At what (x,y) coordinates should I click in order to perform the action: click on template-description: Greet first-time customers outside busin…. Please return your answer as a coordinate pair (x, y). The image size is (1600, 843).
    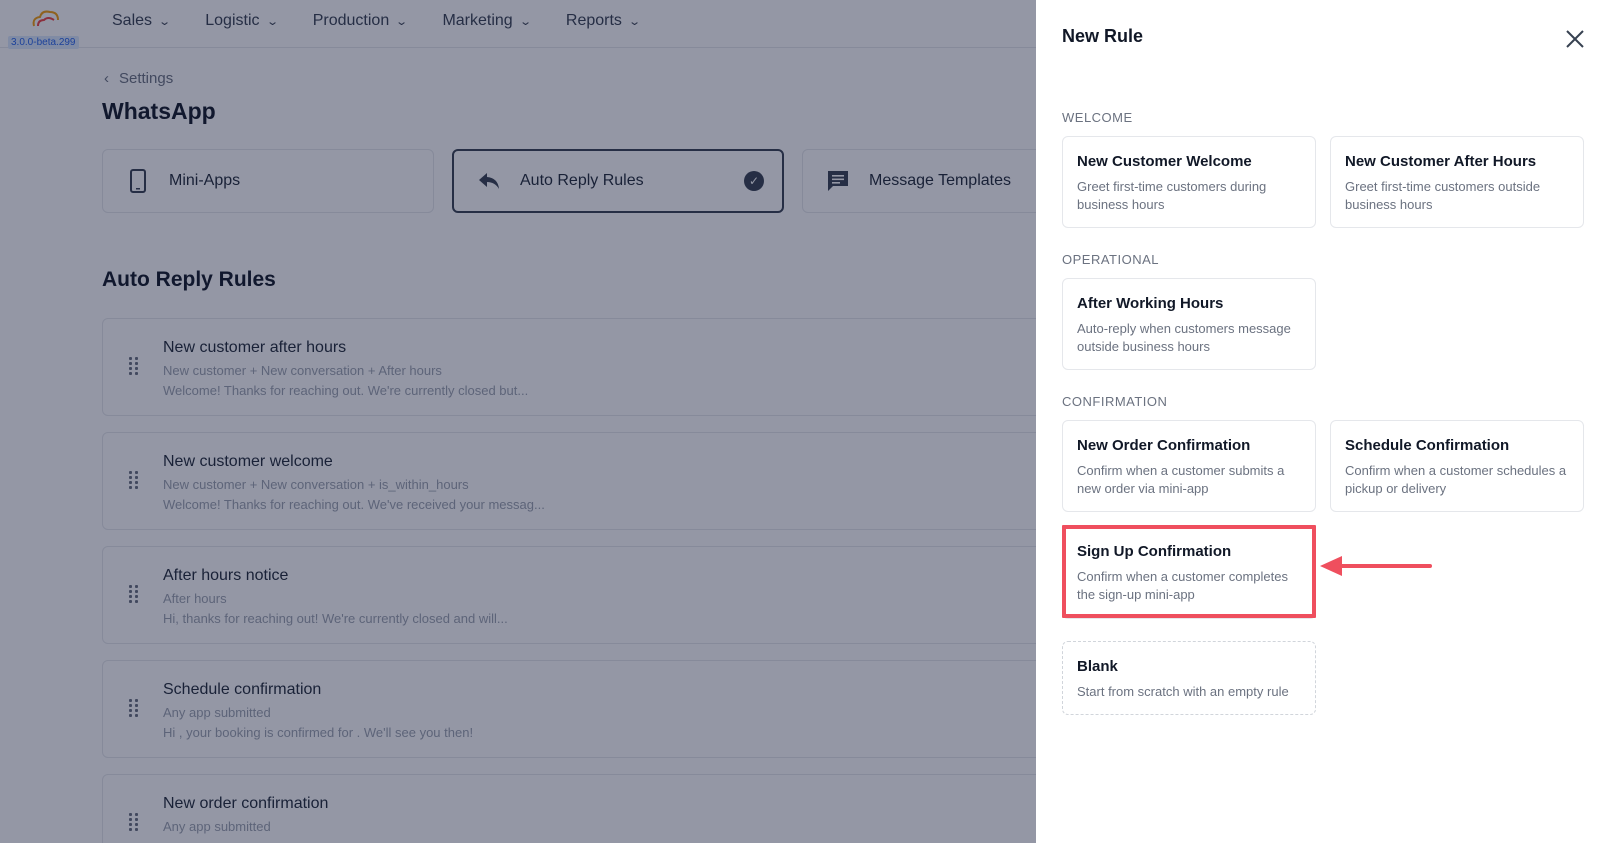
    Looking at the image, I should click on (1443, 195).